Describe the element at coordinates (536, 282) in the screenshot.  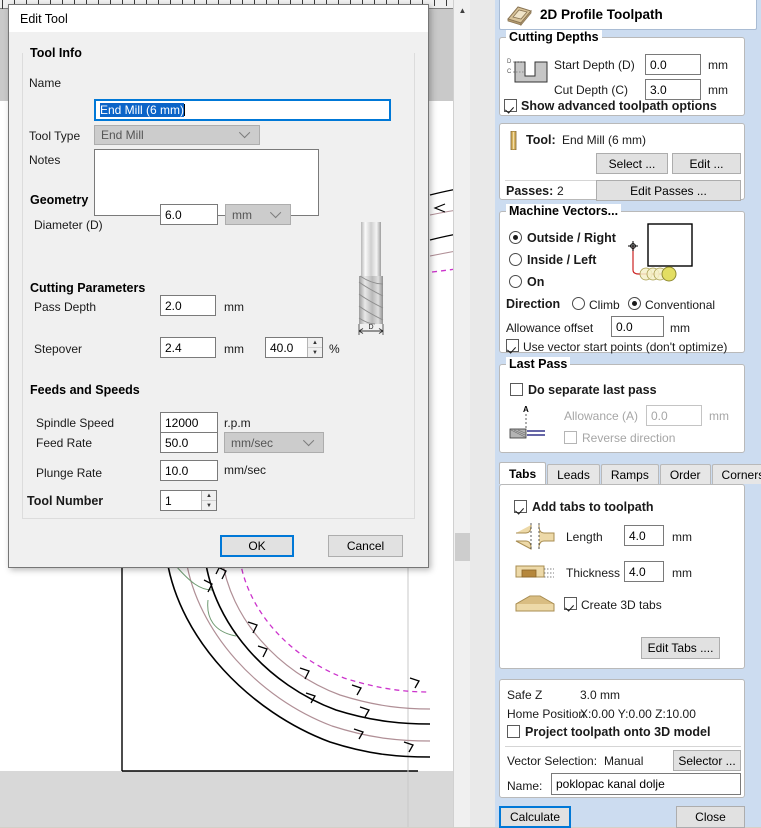
I see `vector-option-on-label: On` at that location.